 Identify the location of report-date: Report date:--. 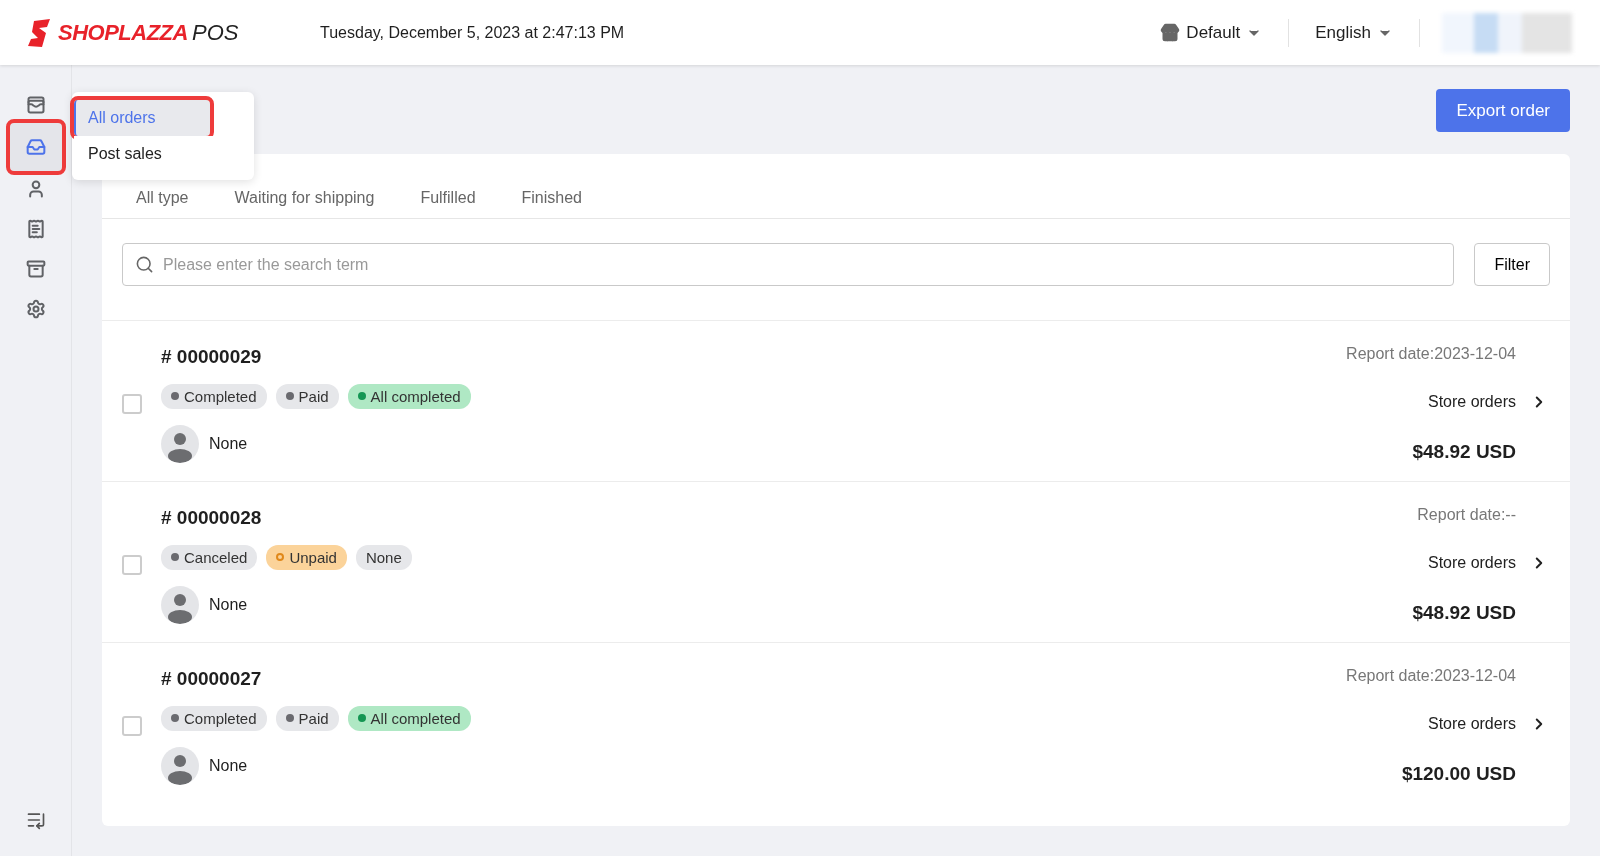
(1466, 515).